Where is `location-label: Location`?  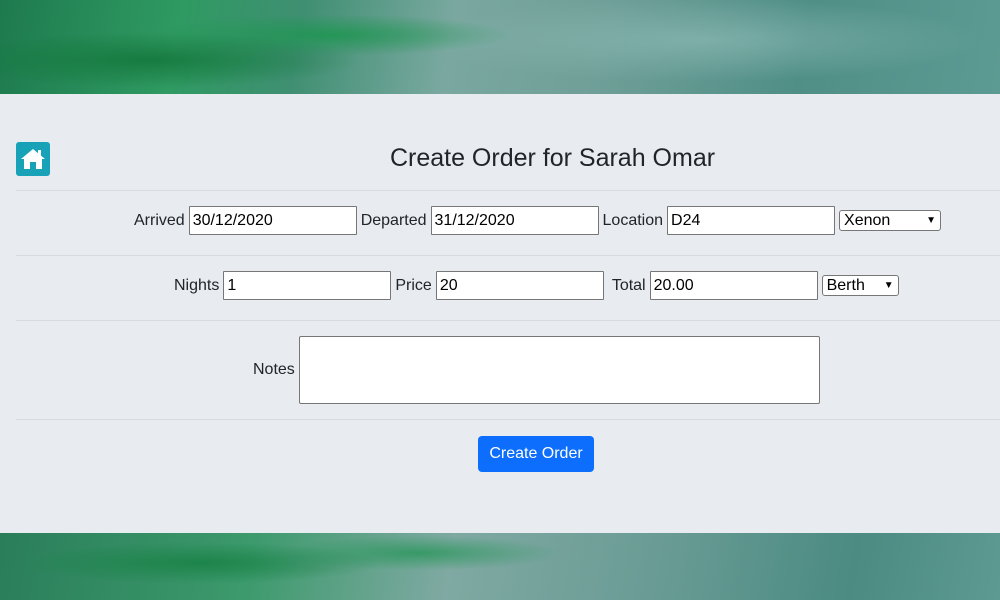 location-label: Location is located at coordinates (633, 220).